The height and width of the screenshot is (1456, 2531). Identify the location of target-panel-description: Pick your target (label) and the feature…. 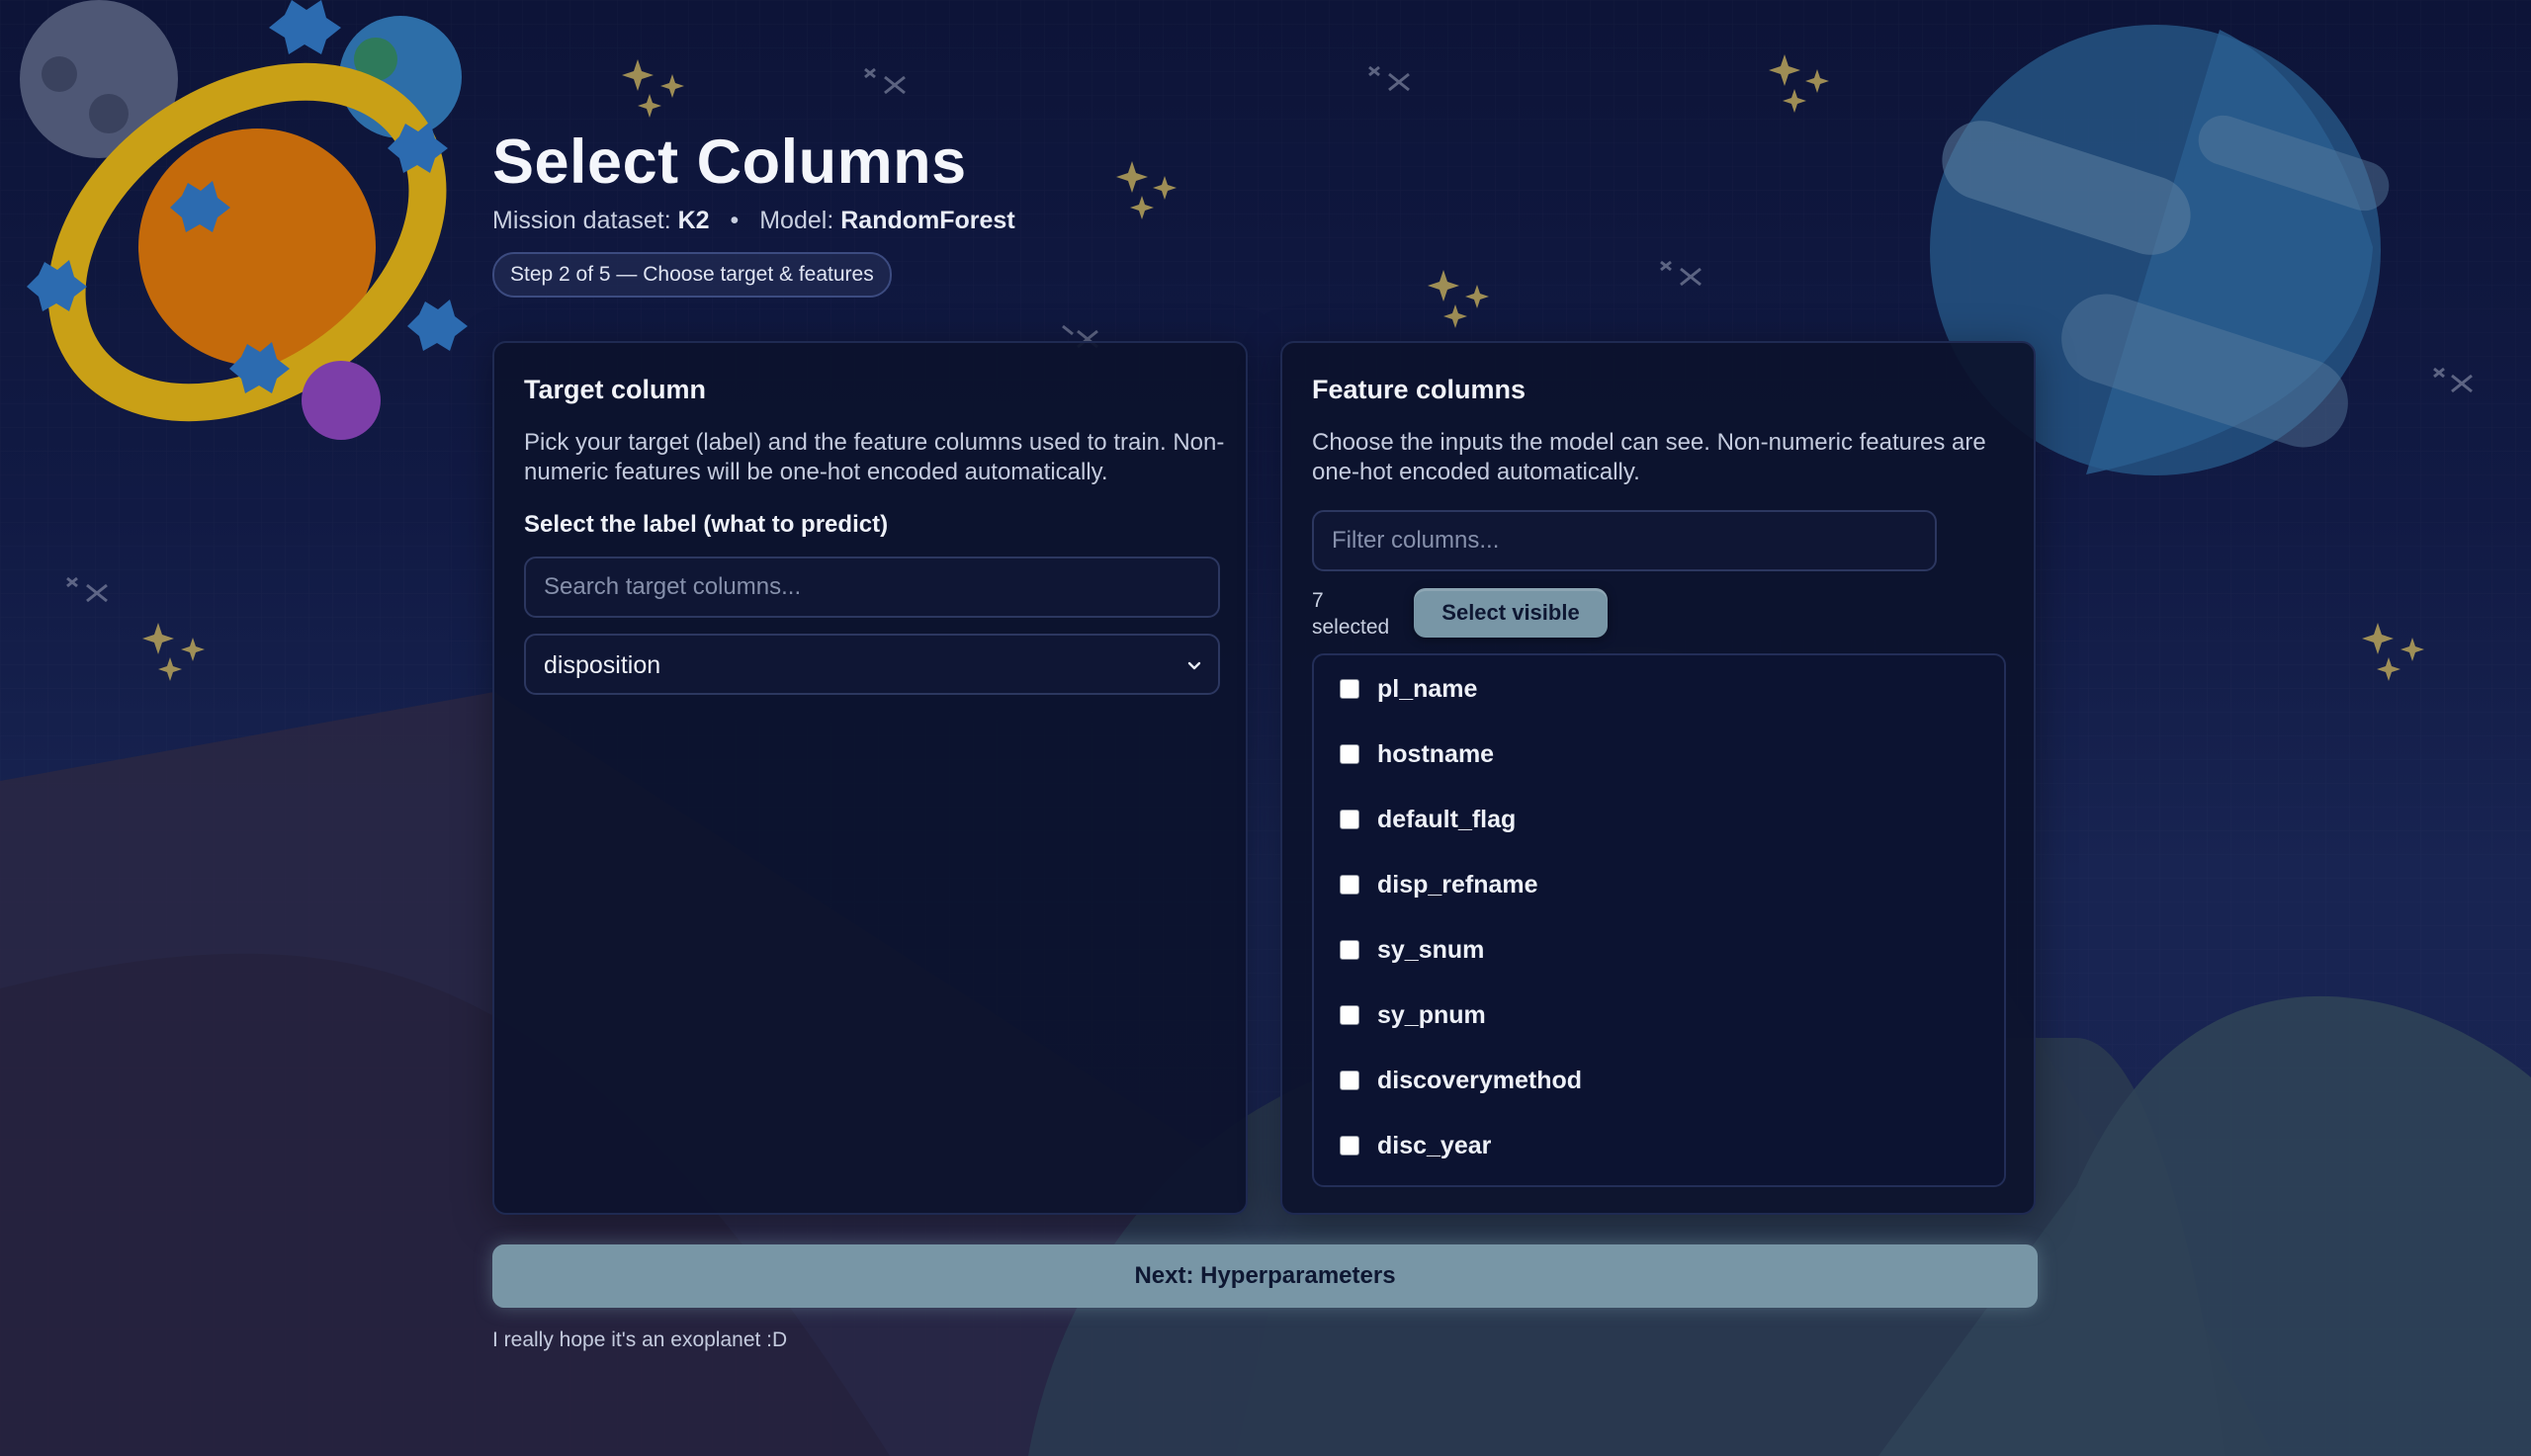
(874, 457).